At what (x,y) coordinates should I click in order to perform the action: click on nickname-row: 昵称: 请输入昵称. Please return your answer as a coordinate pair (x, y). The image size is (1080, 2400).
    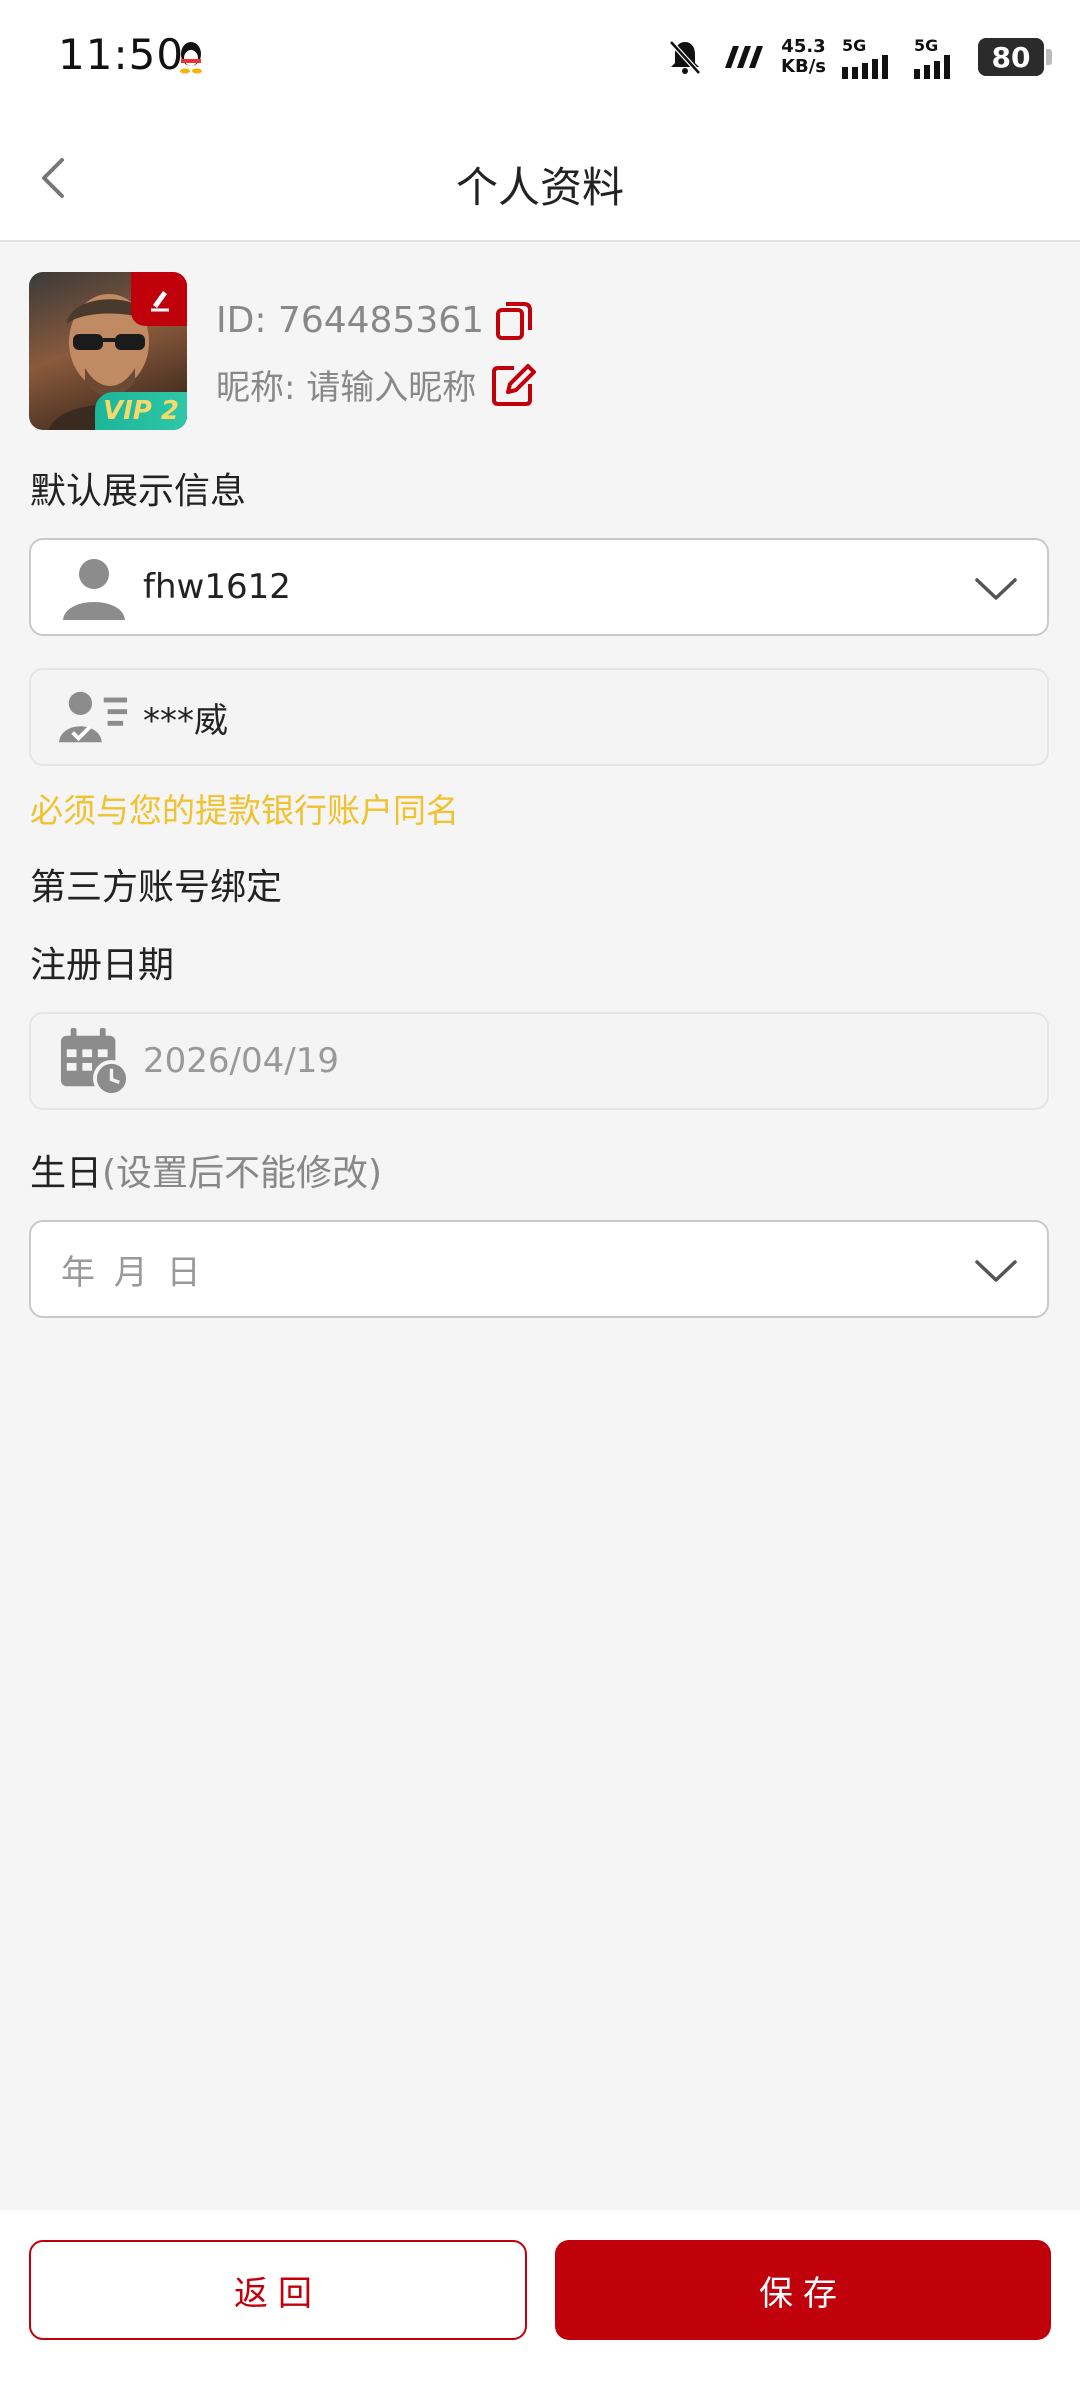
    Looking at the image, I should click on (376, 384).